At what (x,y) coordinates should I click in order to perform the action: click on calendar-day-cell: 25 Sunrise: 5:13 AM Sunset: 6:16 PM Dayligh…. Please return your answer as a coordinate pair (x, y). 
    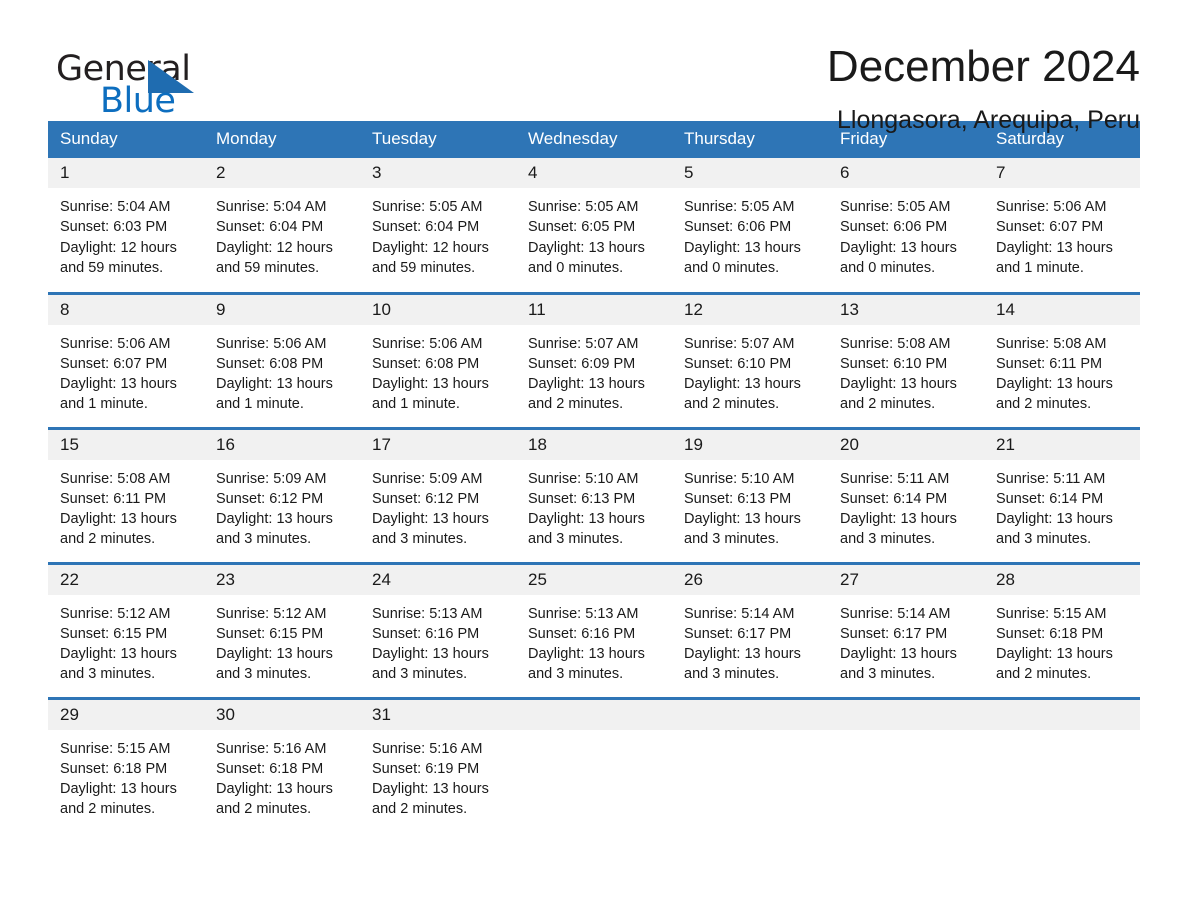
    Looking at the image, I should click on (594, 629).